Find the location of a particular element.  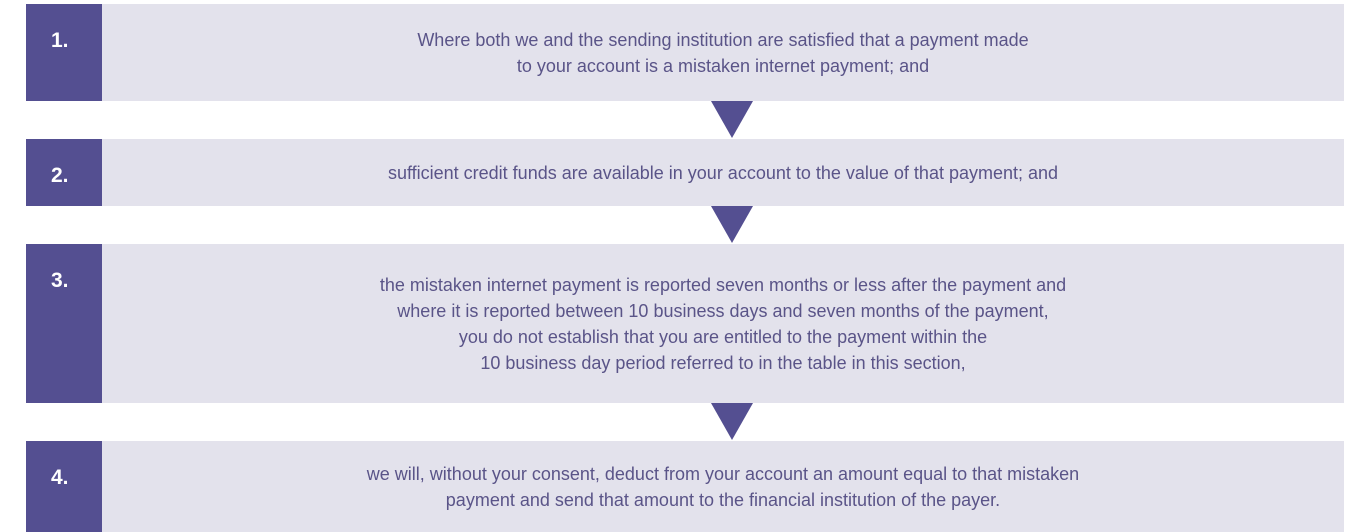

step-4-number: 4. is located at coordinates (64, 486).